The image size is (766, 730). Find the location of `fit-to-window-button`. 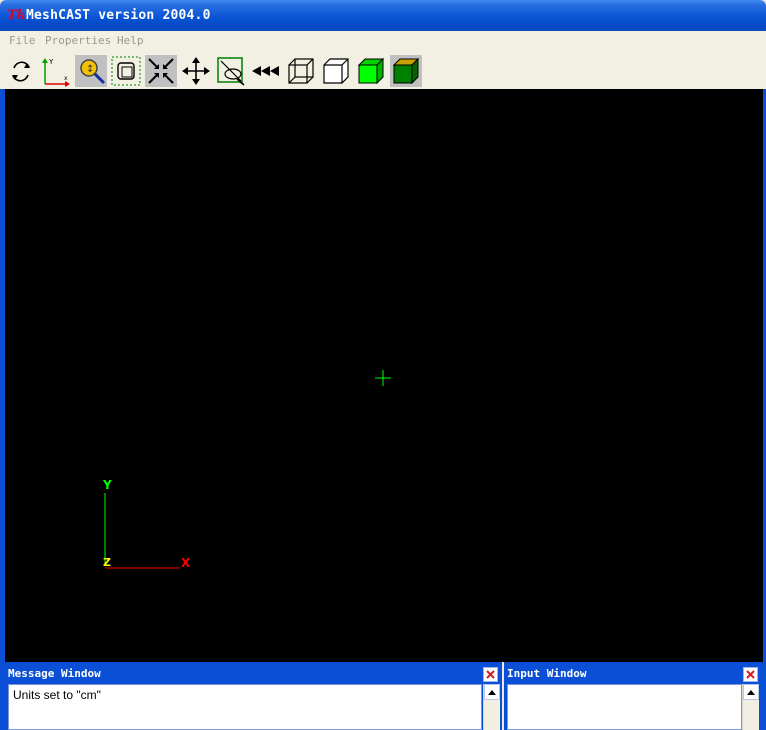

fit-to-window-button is located at coordinates (161, 71).